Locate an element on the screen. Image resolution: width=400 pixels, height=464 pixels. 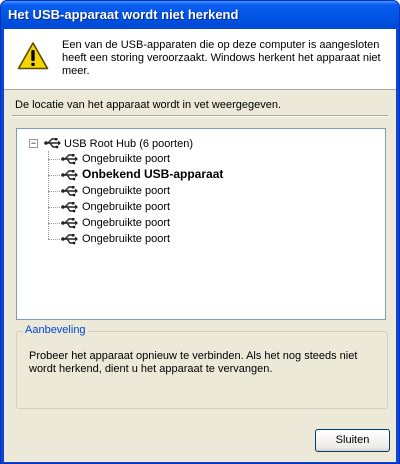
collapse-icon: − is located at coordinates (33, 143).